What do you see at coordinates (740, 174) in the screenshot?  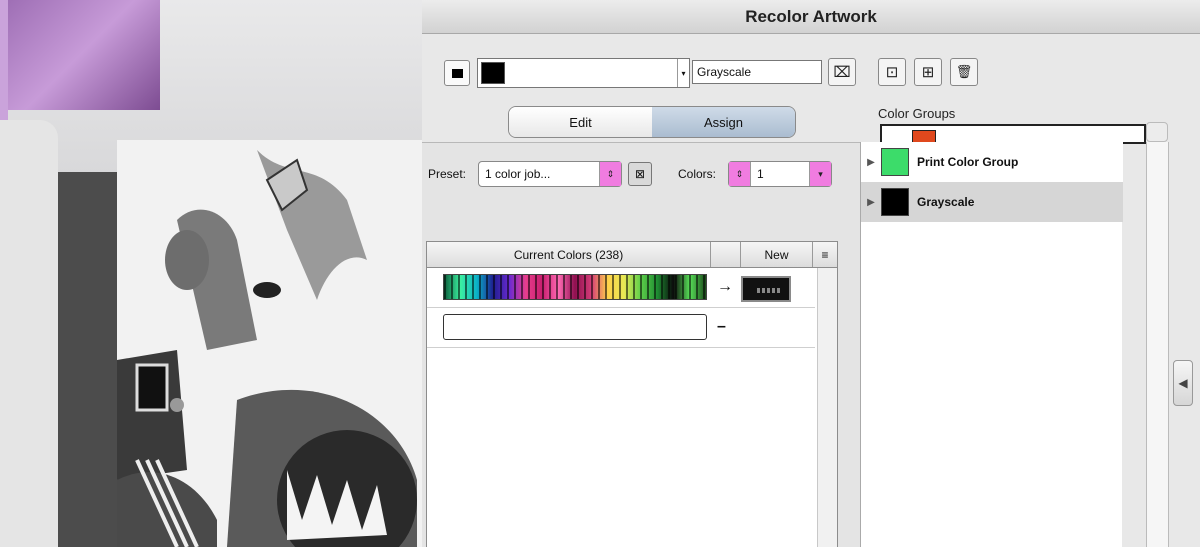 I see `stepper-arrows-icon: ⇕` at bounding box center [740, 174].